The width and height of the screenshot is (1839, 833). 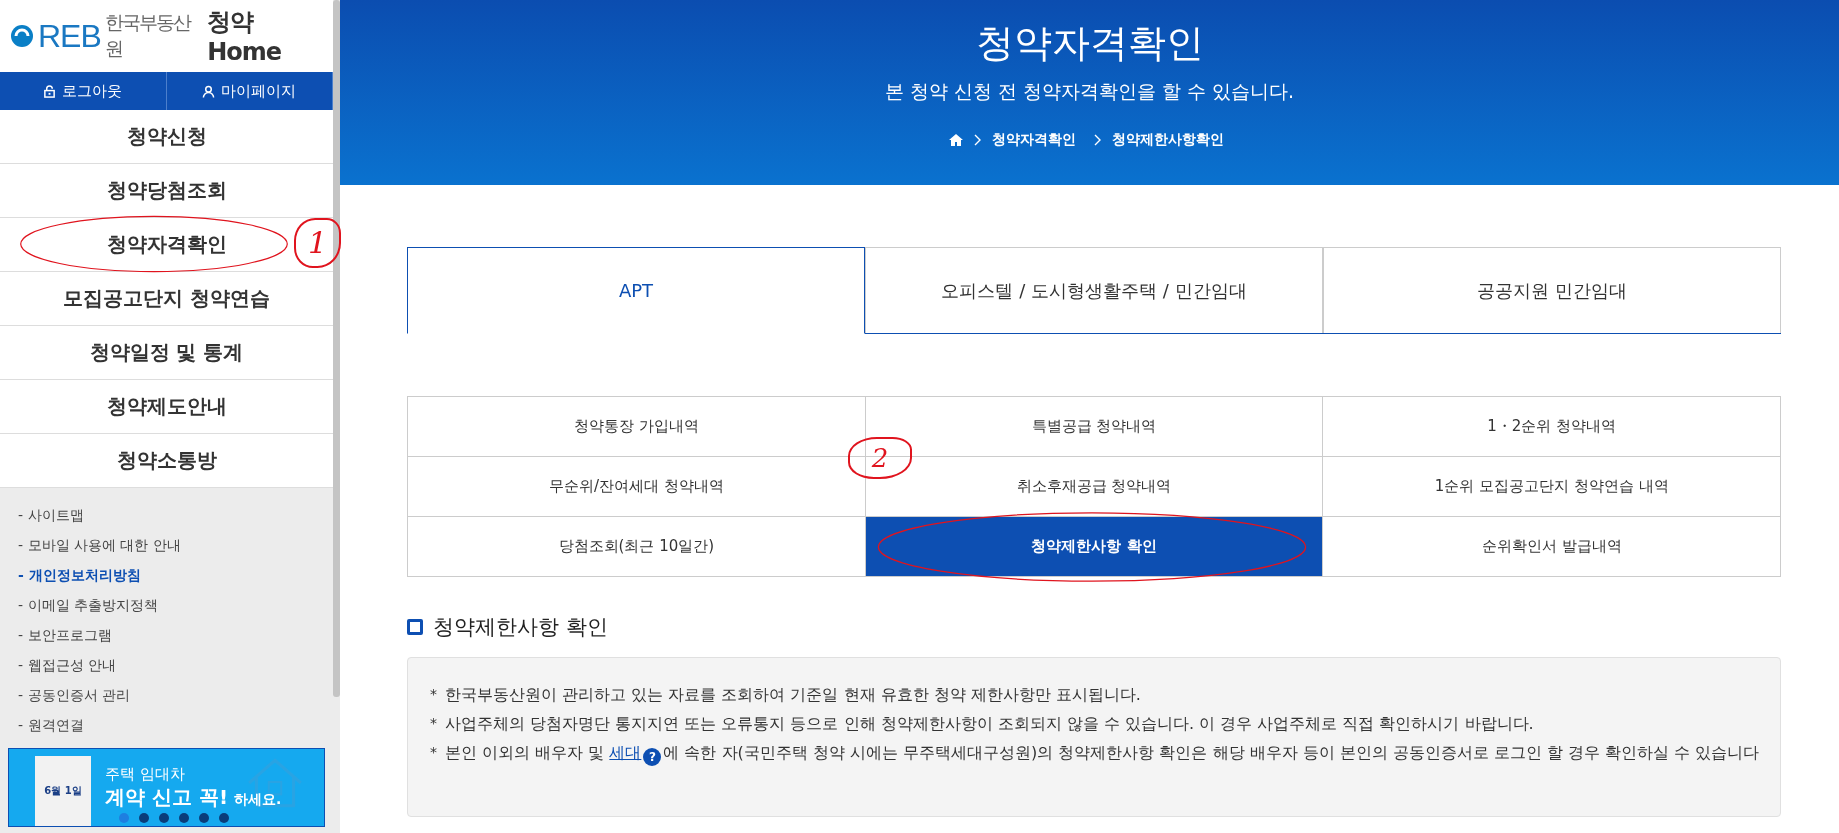 I want to click on menu-item: 청약소통방, so click(x=166, y=460).